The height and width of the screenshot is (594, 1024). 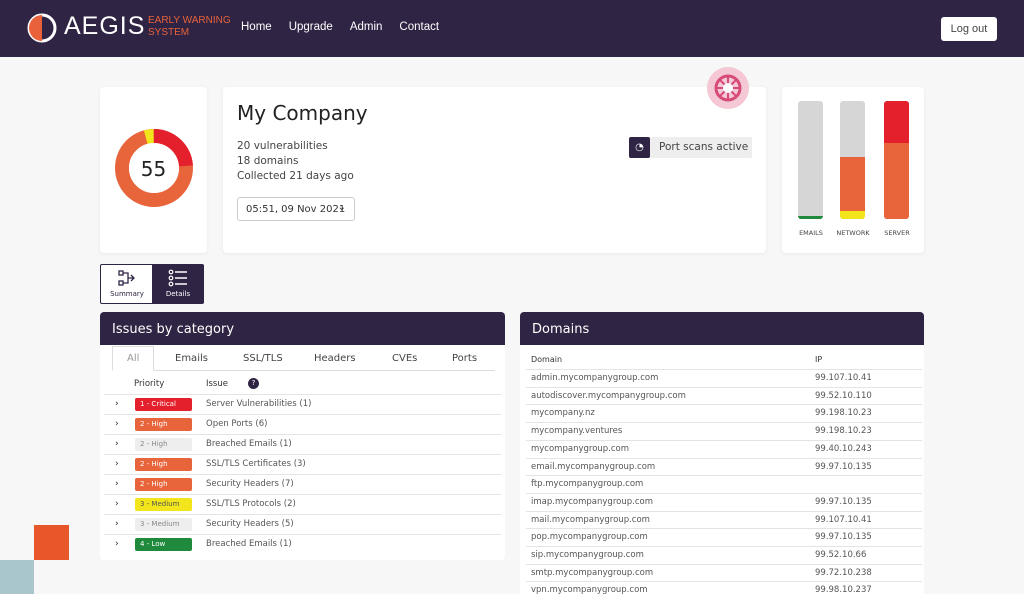 I want to click on domain-row: admin.mycompanygroup.com 99.107.10.41, so click(x=724, y=378).